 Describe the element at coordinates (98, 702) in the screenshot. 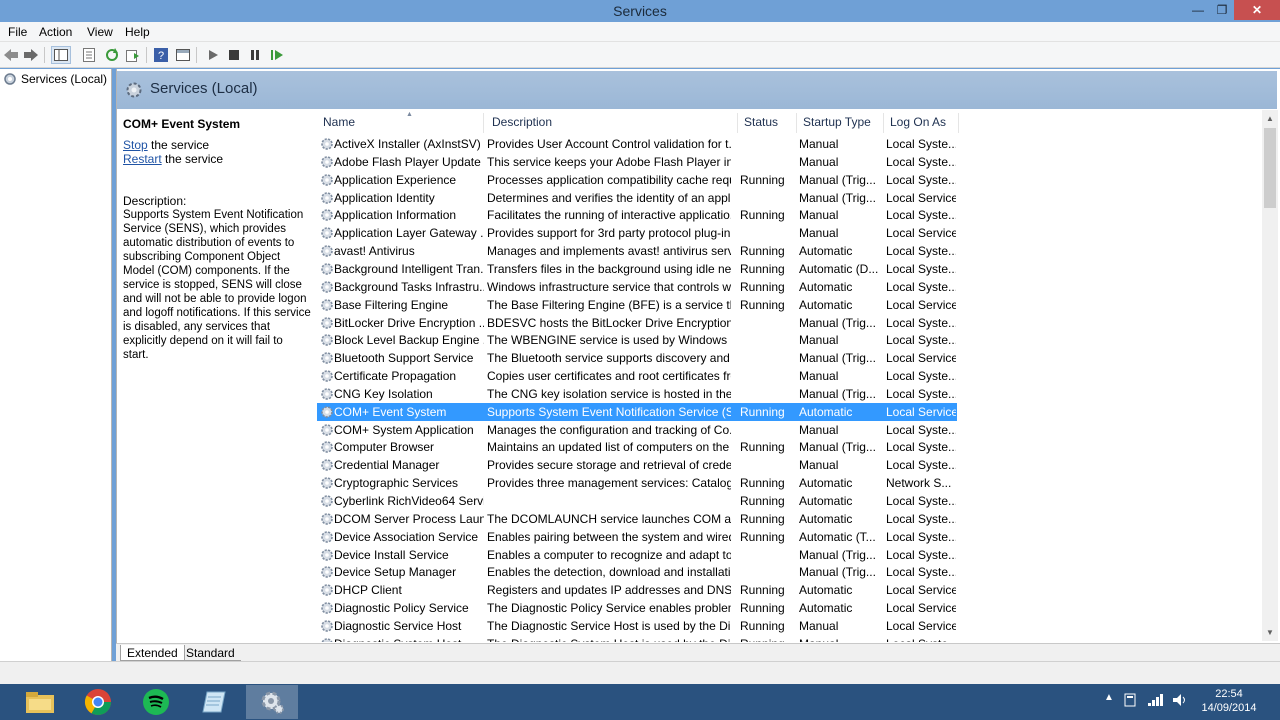

I see `chrome-icon` at that location.